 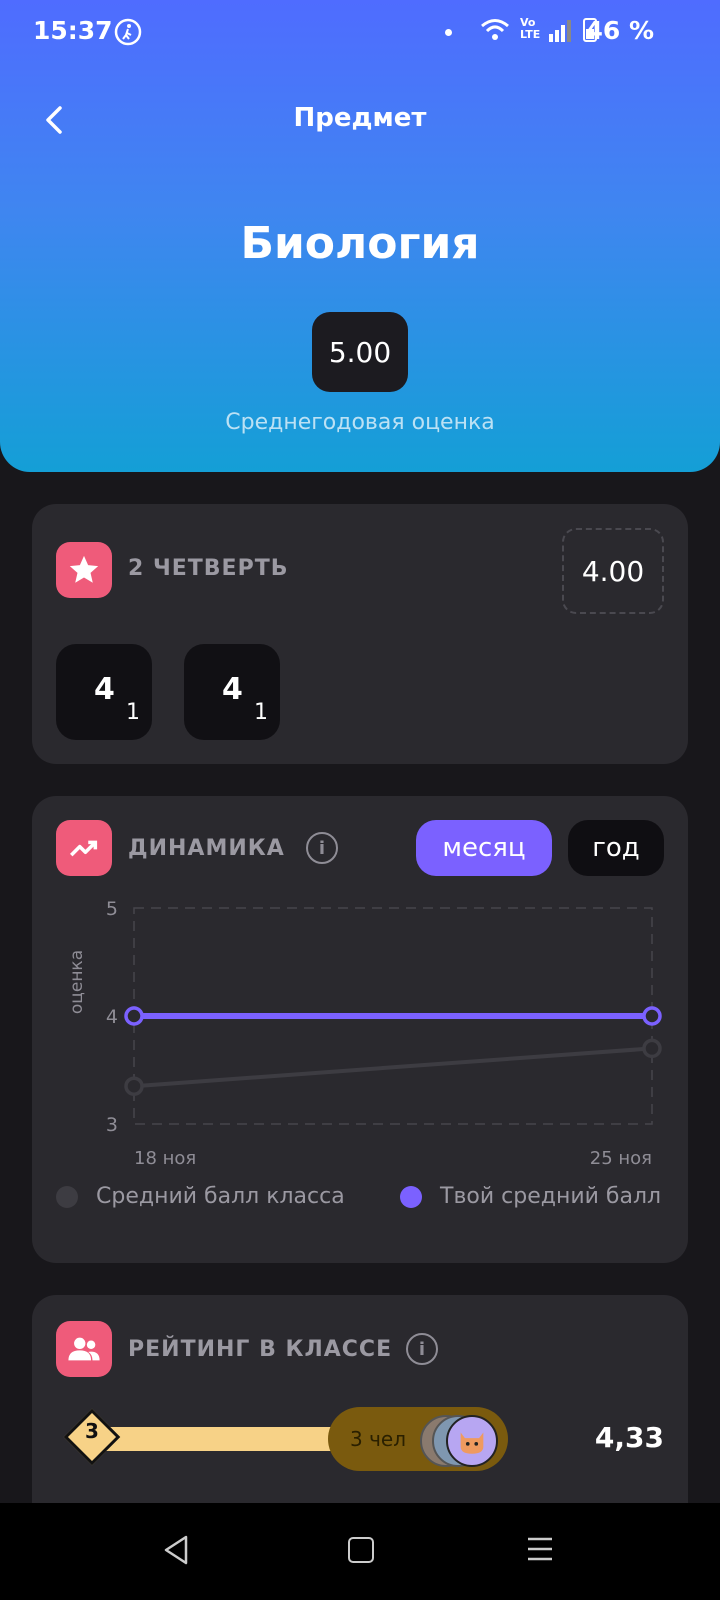 What do you see at coordinates (411, 1196) in the screenshot?
I see `legend-mine-marker` at bounding box center [411, 1196].